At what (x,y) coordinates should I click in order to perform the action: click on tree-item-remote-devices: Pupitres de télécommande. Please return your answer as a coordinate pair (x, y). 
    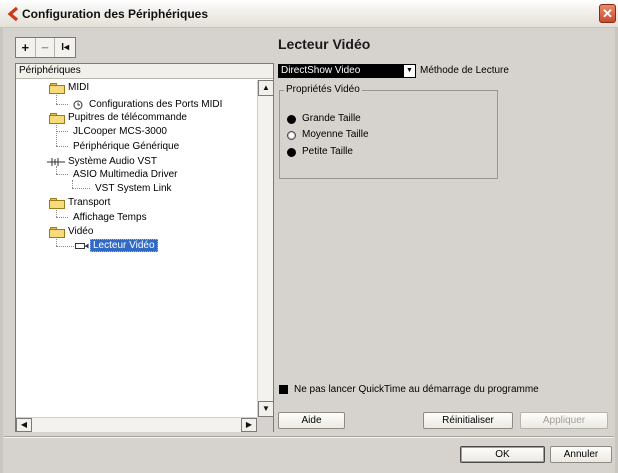
    Looking at the image, I should click on (127, 118).